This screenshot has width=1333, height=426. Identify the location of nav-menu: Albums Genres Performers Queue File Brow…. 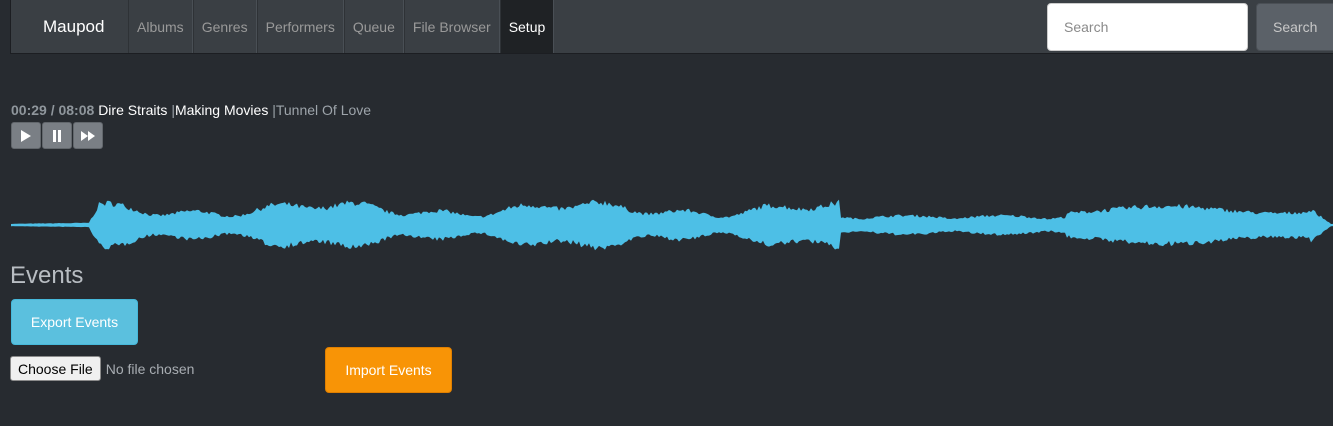
(341, 26).